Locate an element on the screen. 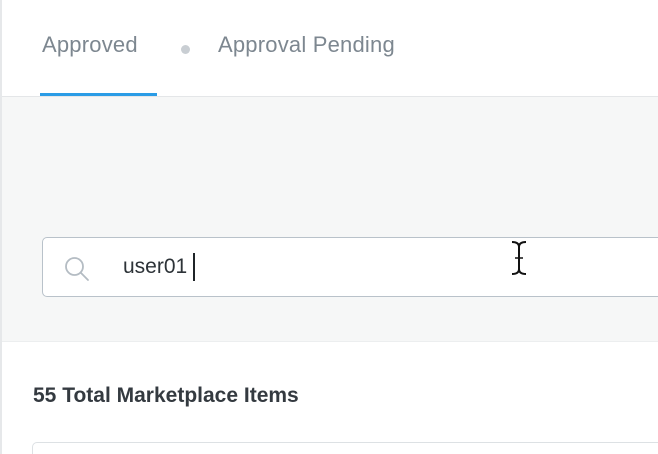 The image size is (658, 454). search-input is located at coordinates (383, 267).